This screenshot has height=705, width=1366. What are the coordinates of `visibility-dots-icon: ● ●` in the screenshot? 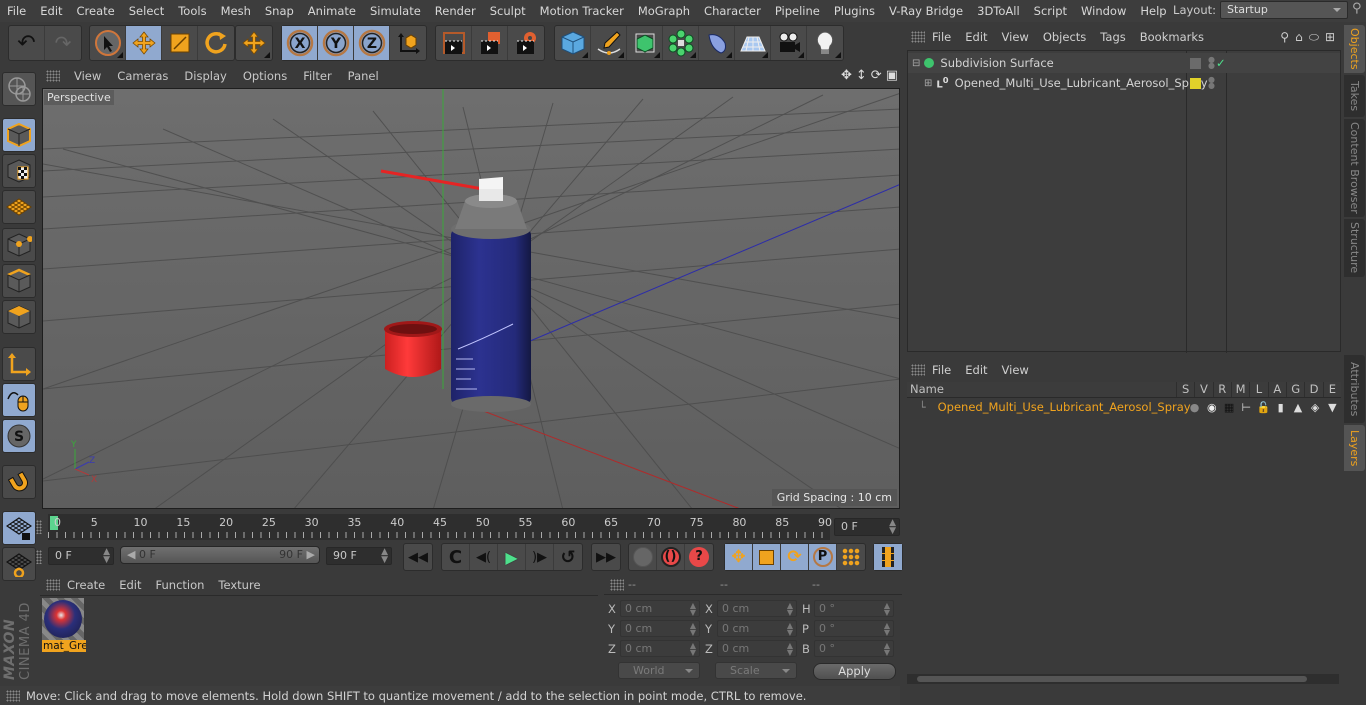 It's located at (1211, 63).